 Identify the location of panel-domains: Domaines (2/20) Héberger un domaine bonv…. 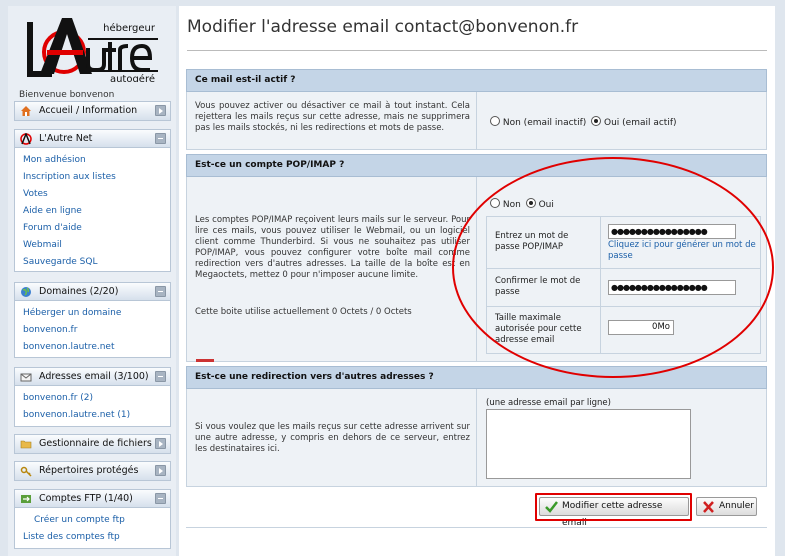
(92, 320).